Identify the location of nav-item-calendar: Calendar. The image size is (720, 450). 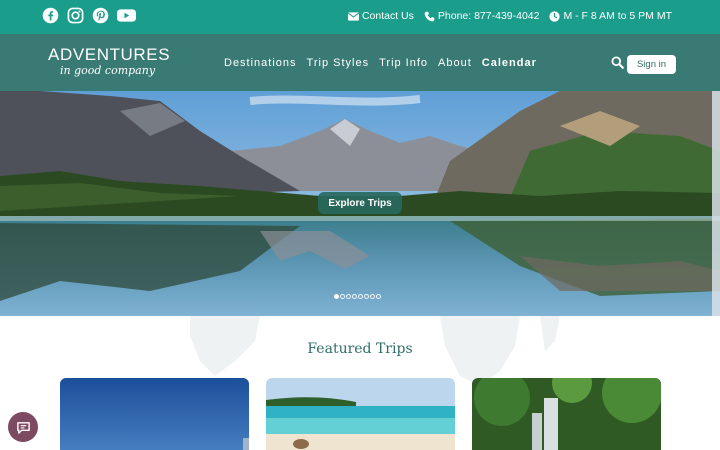
(509, 63).